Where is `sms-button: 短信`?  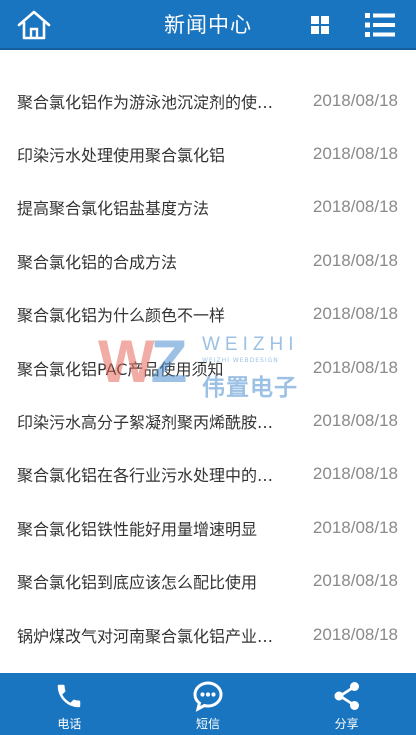 sms-button: 短信 is located at coordinates (208, 704).